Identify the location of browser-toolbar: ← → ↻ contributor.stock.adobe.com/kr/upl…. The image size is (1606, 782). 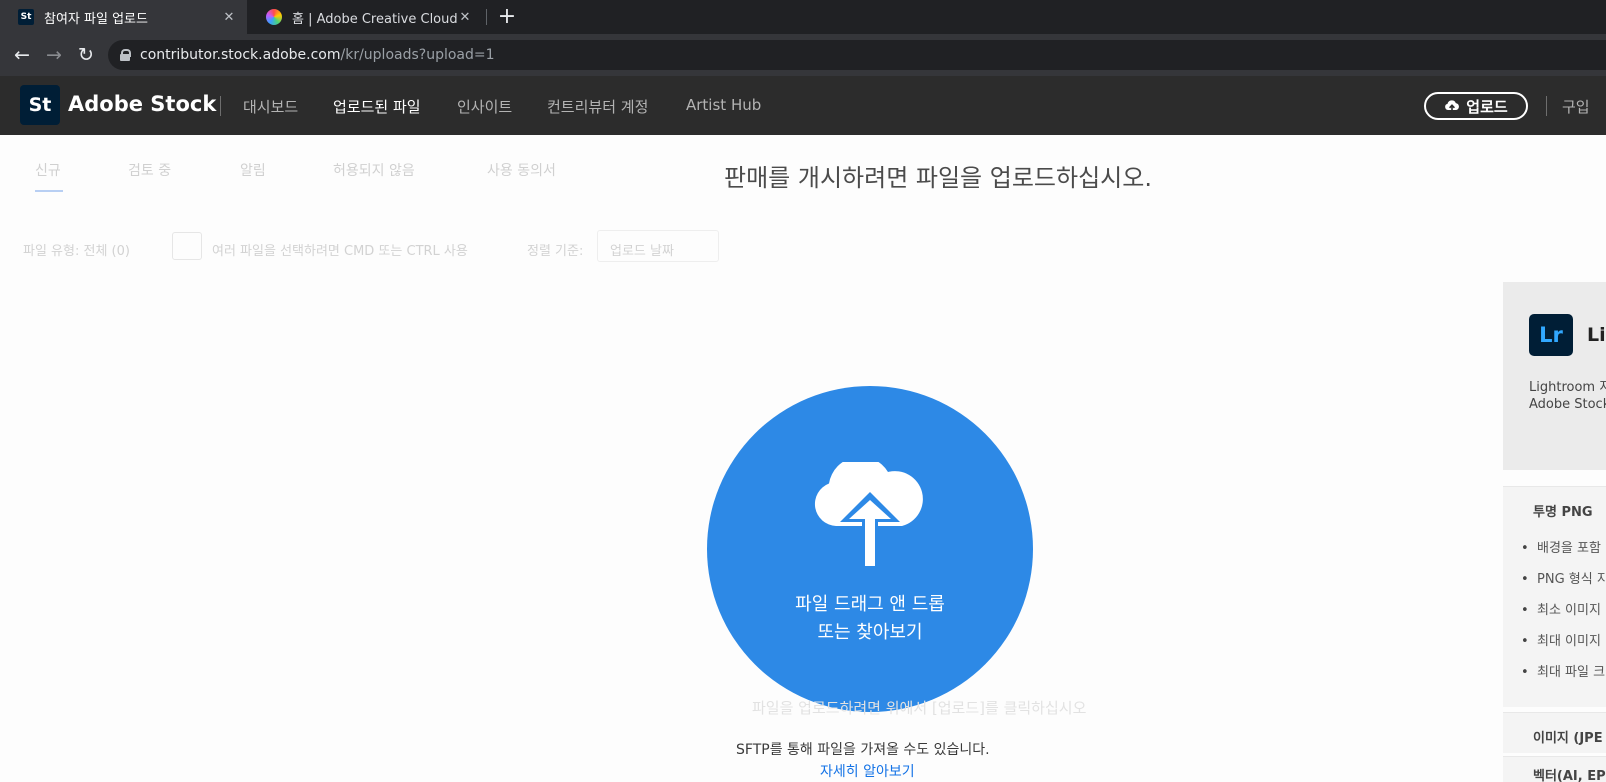
(803, 55).